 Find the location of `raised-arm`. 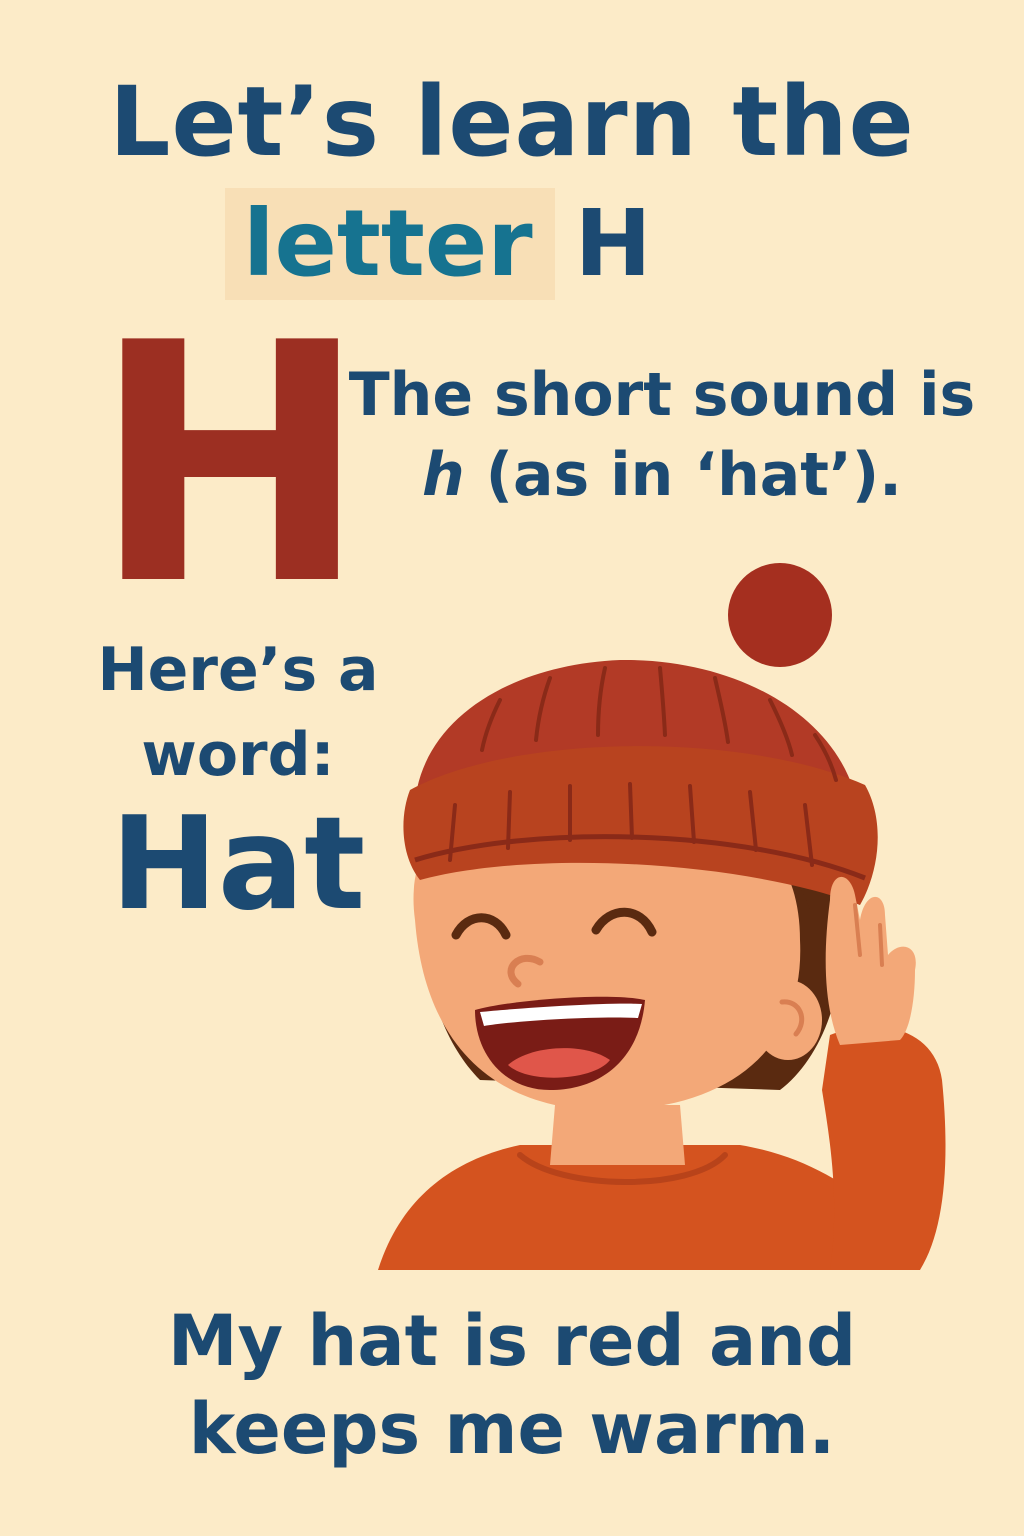

raised-arm is located at coordinates (884, 1148).